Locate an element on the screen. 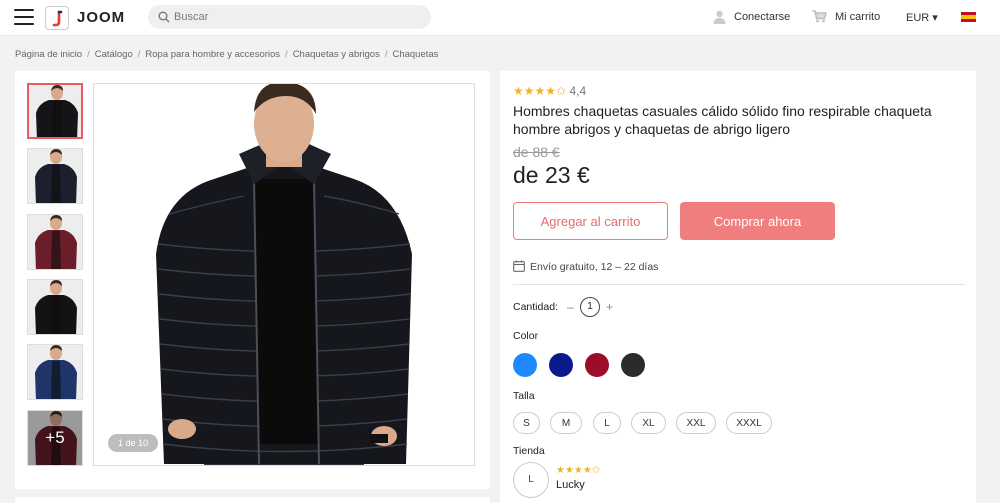  quantity-decrease-button: – is located at coordinates (570, 307).